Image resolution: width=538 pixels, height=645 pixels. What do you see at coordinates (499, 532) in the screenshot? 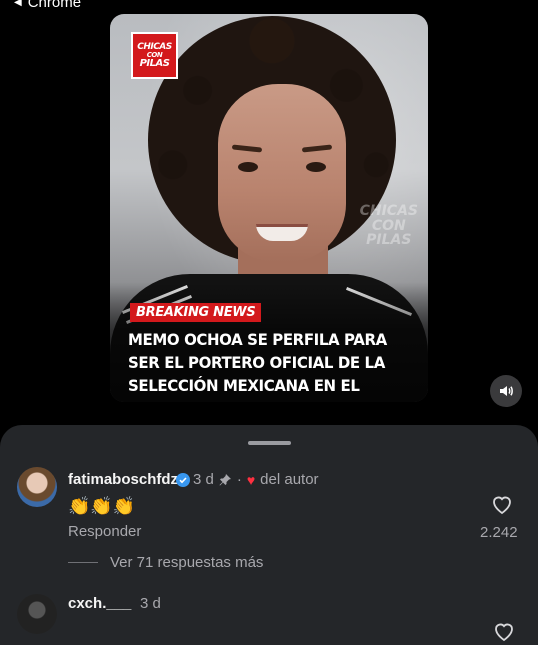
I see `like-count: 2.242` at bounding box center [499, 532].